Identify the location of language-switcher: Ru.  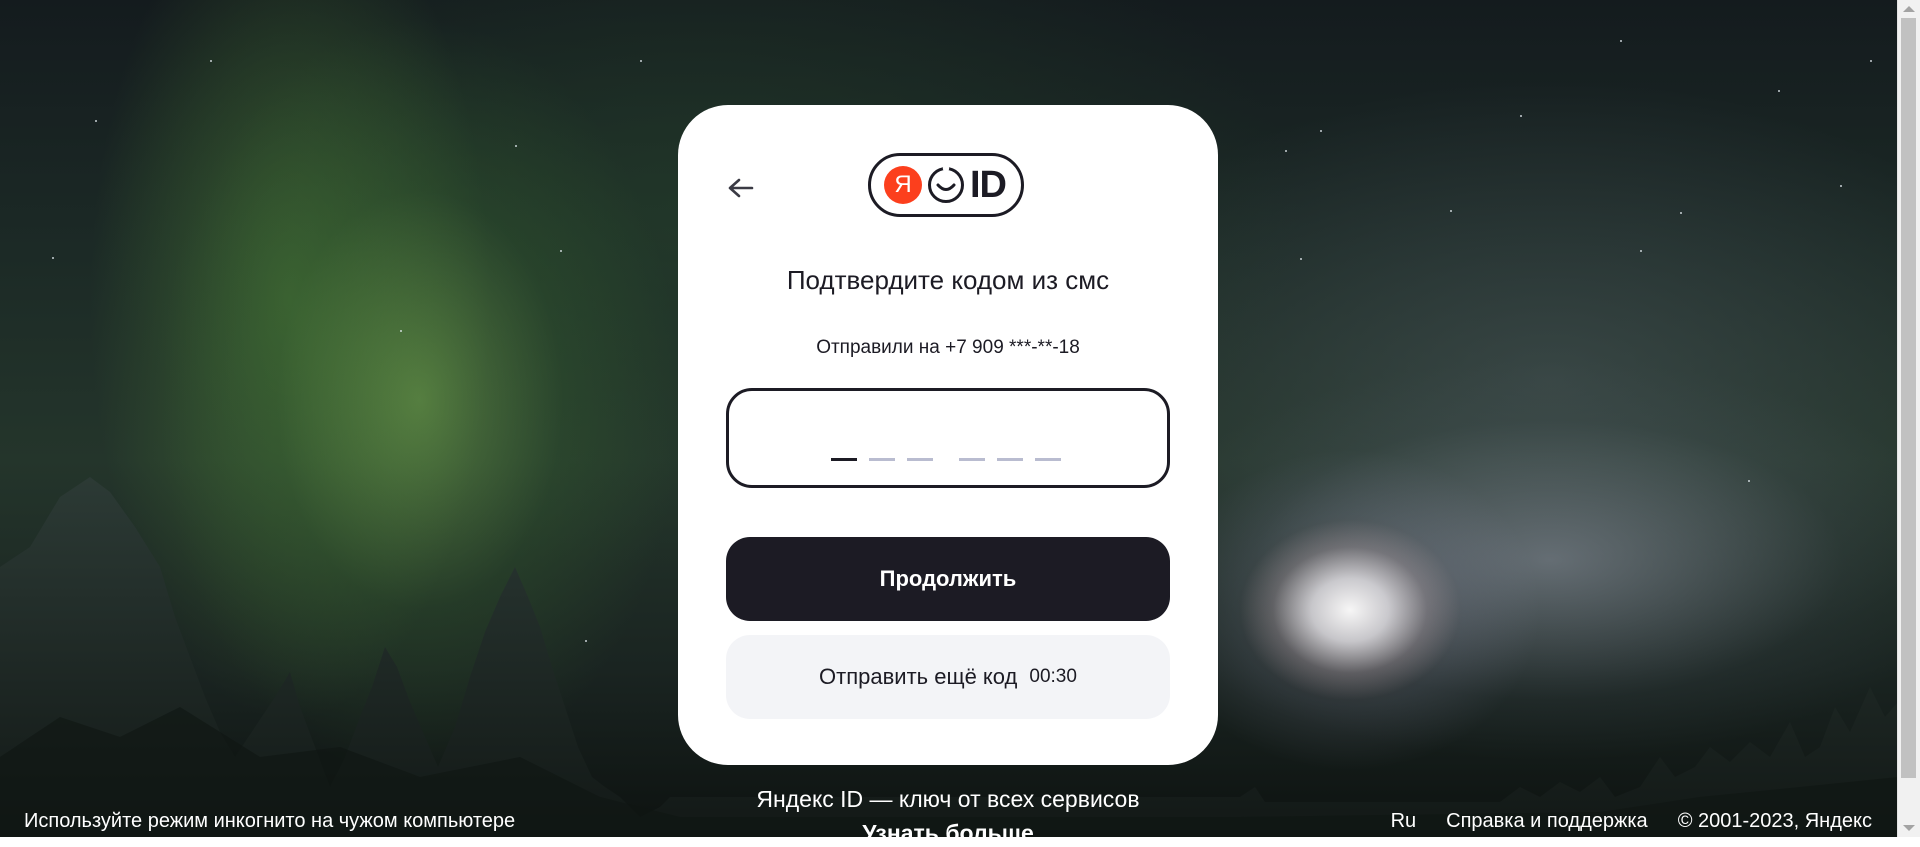
(1404, 821).